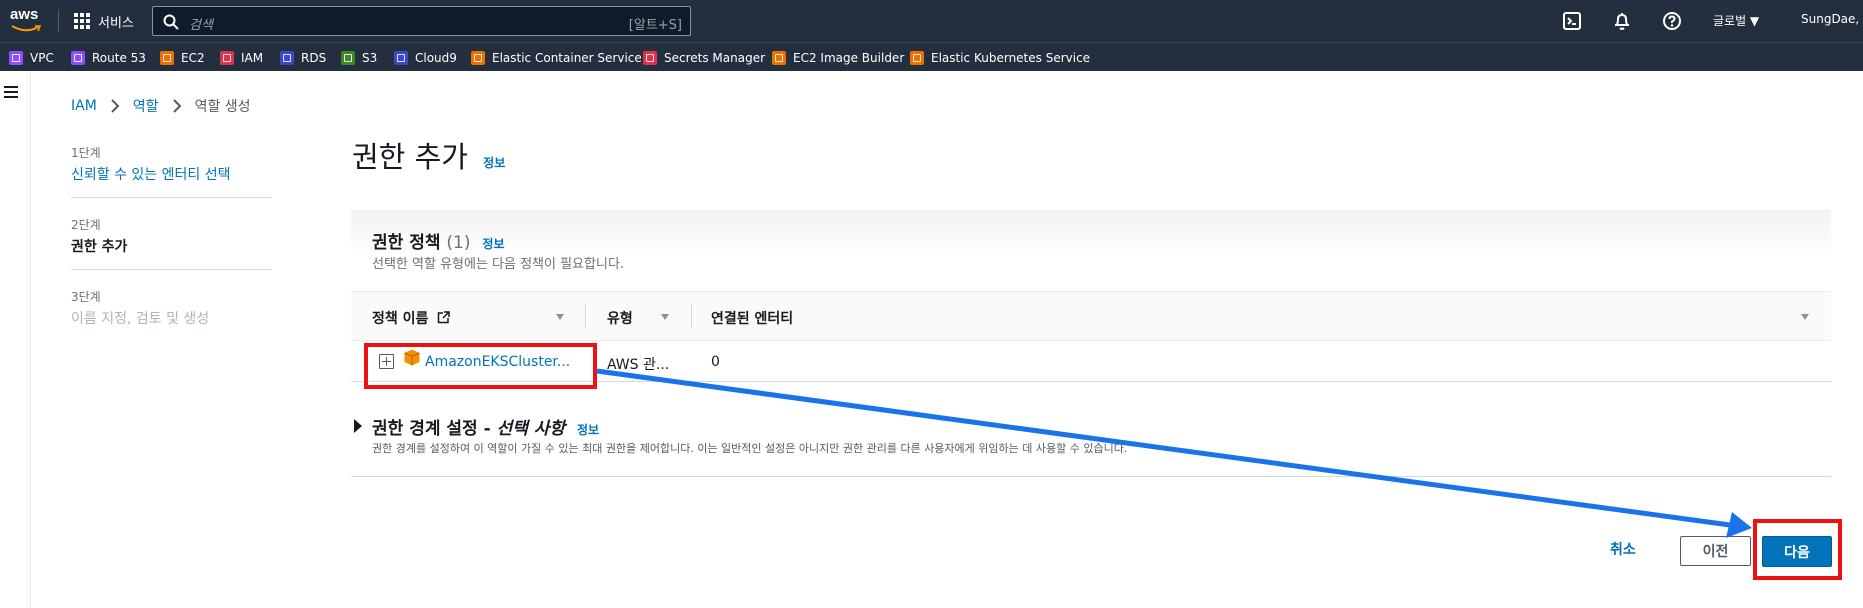  Describe the element at coordinates (78, 57) in the screenshot. I see `route53-icon` at that location.